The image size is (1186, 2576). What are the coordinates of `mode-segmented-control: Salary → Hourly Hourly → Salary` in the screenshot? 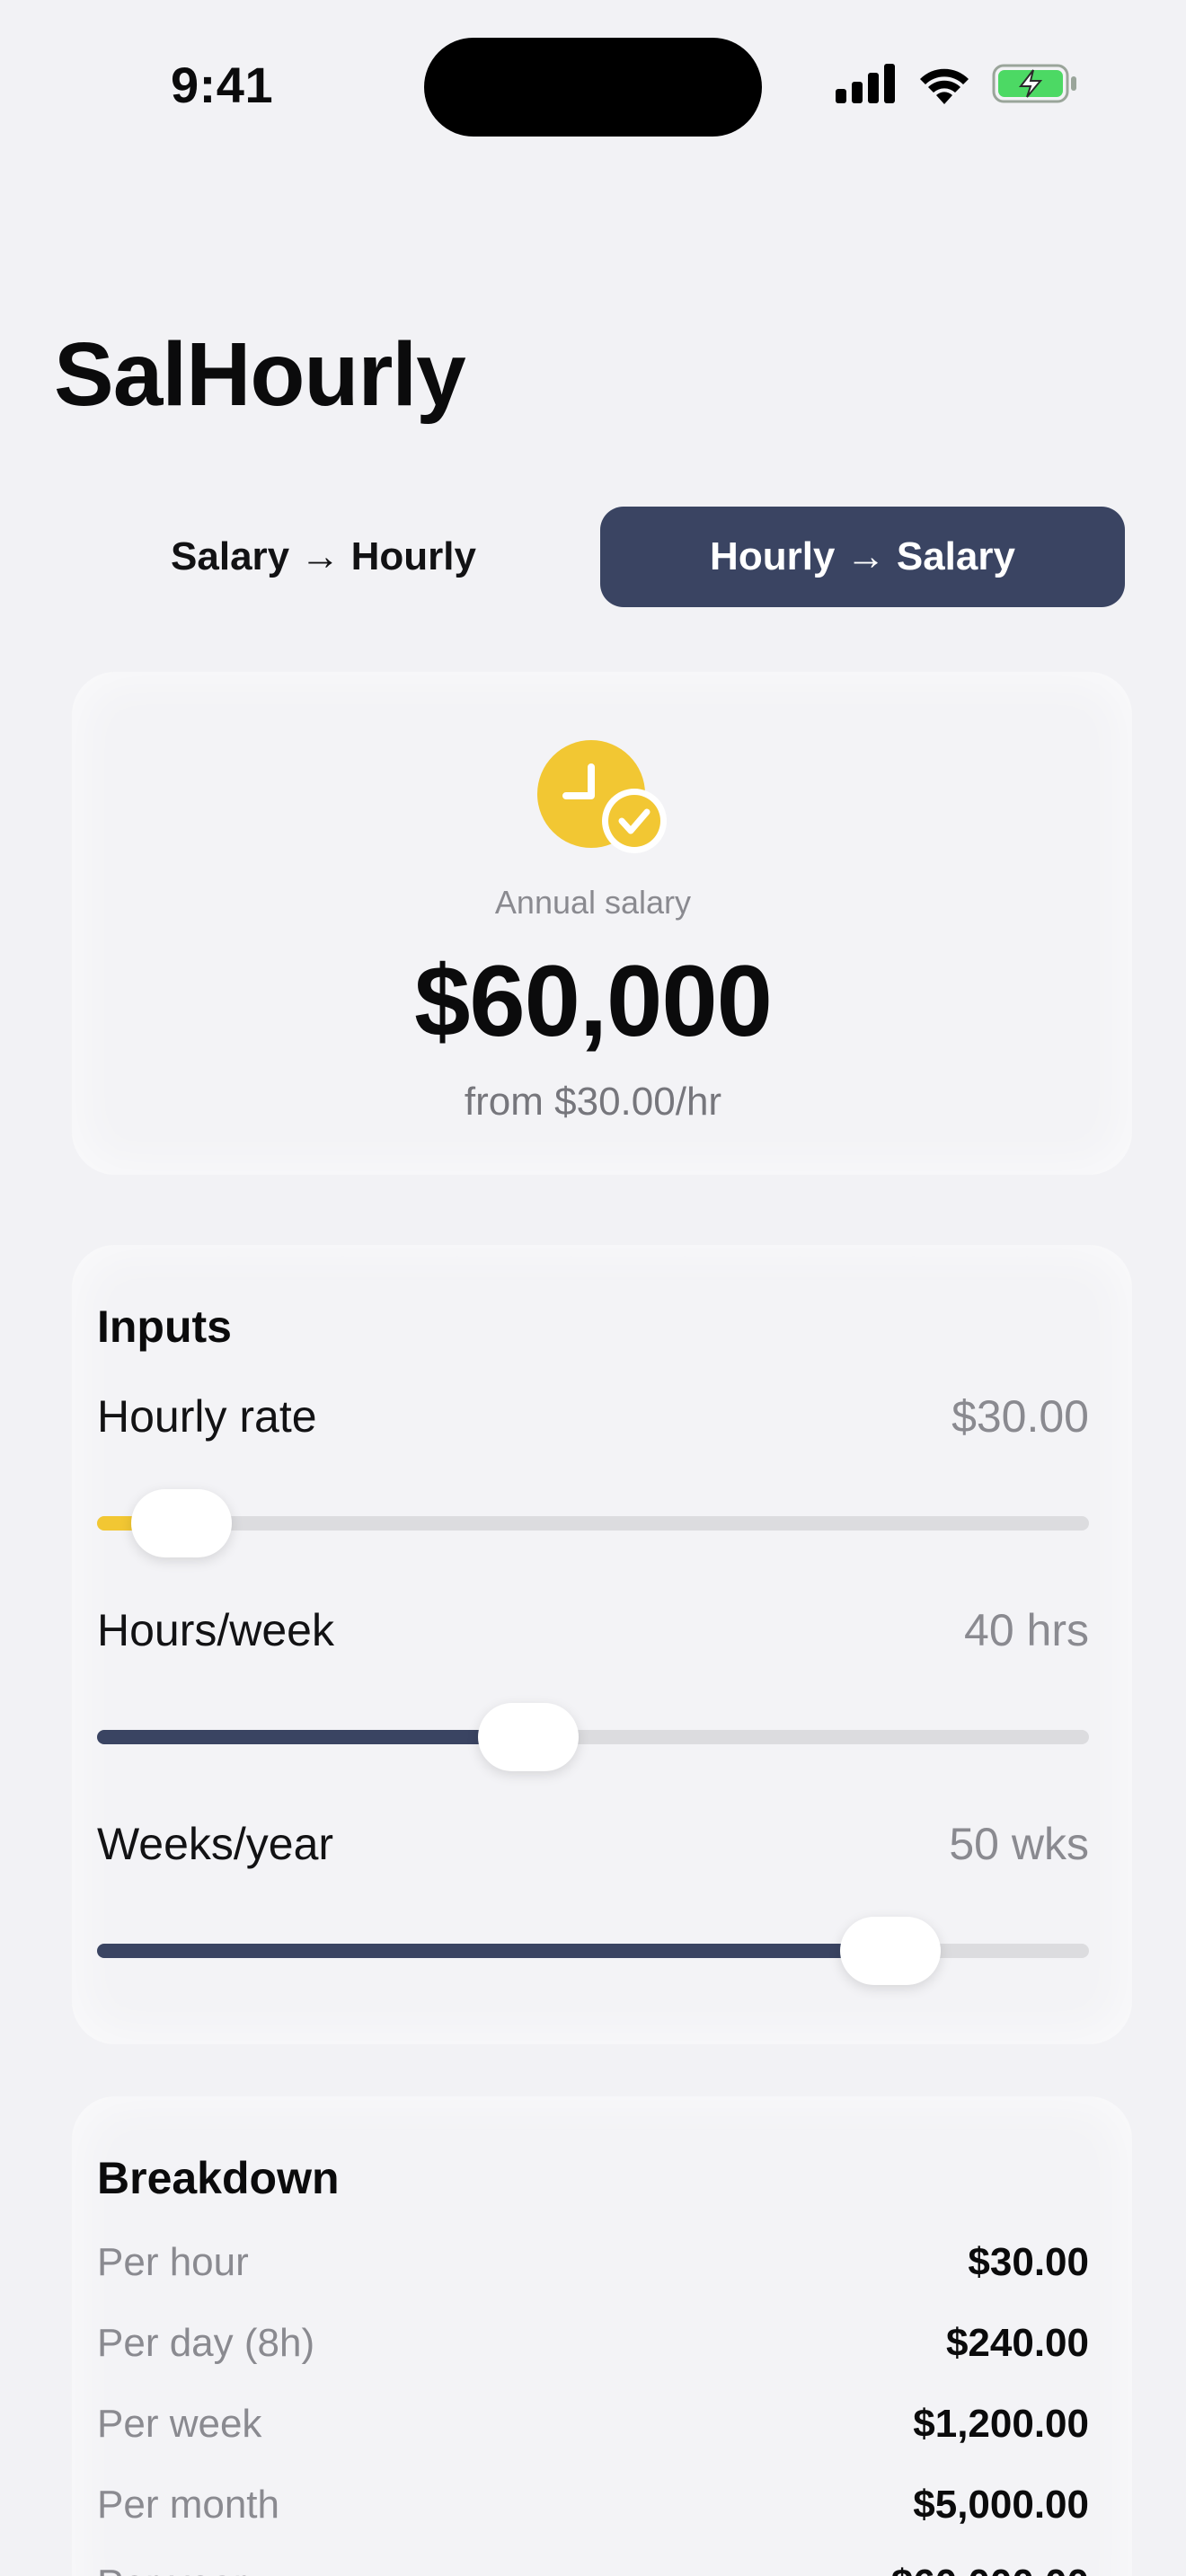 It's located at (593, 556).